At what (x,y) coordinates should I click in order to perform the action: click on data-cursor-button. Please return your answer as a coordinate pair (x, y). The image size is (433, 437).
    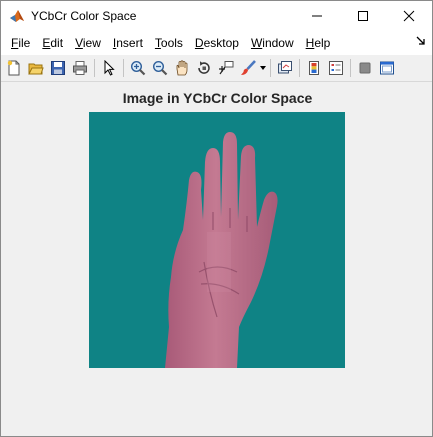
    Looking at the image, I should click on (226, 68).